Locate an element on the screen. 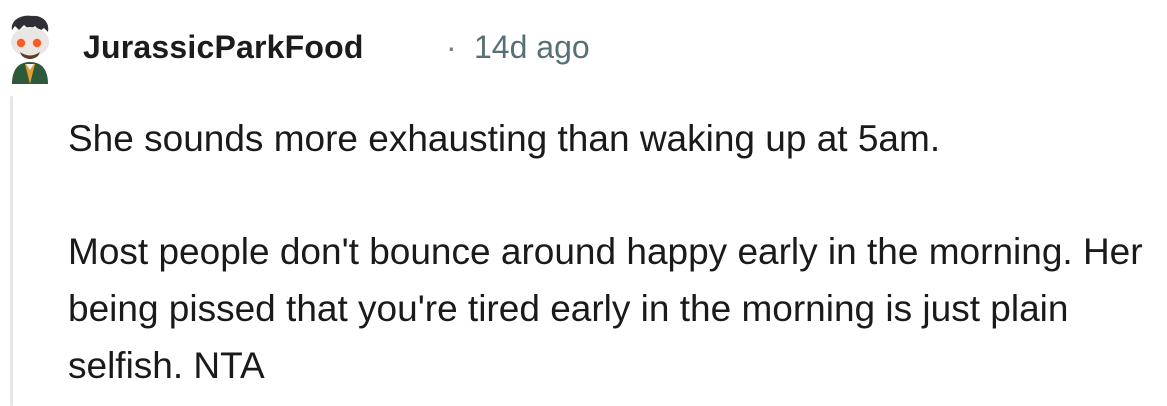 This screenshot has width=1167, height=406. comment-author: JurassicParkFood is located at coordinates (223, 47).